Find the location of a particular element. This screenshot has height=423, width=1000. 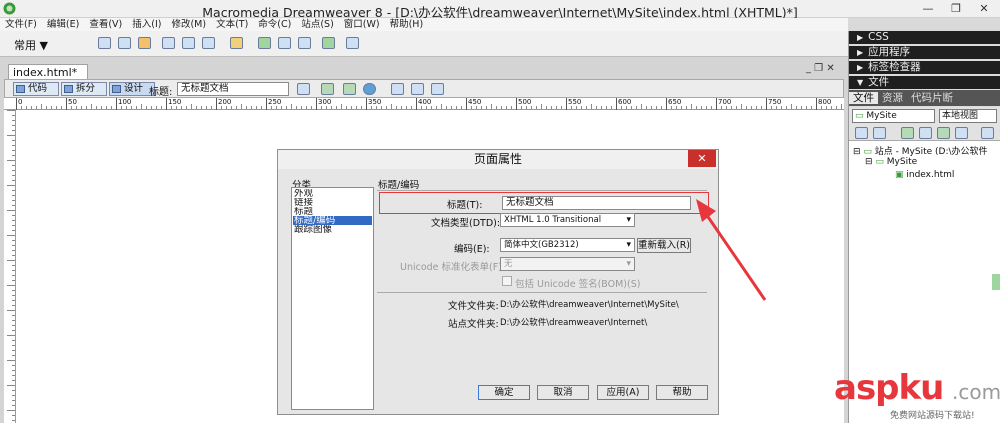

category-item-tracing-image: 跟踪图像 is located at coordinates (332, 229).